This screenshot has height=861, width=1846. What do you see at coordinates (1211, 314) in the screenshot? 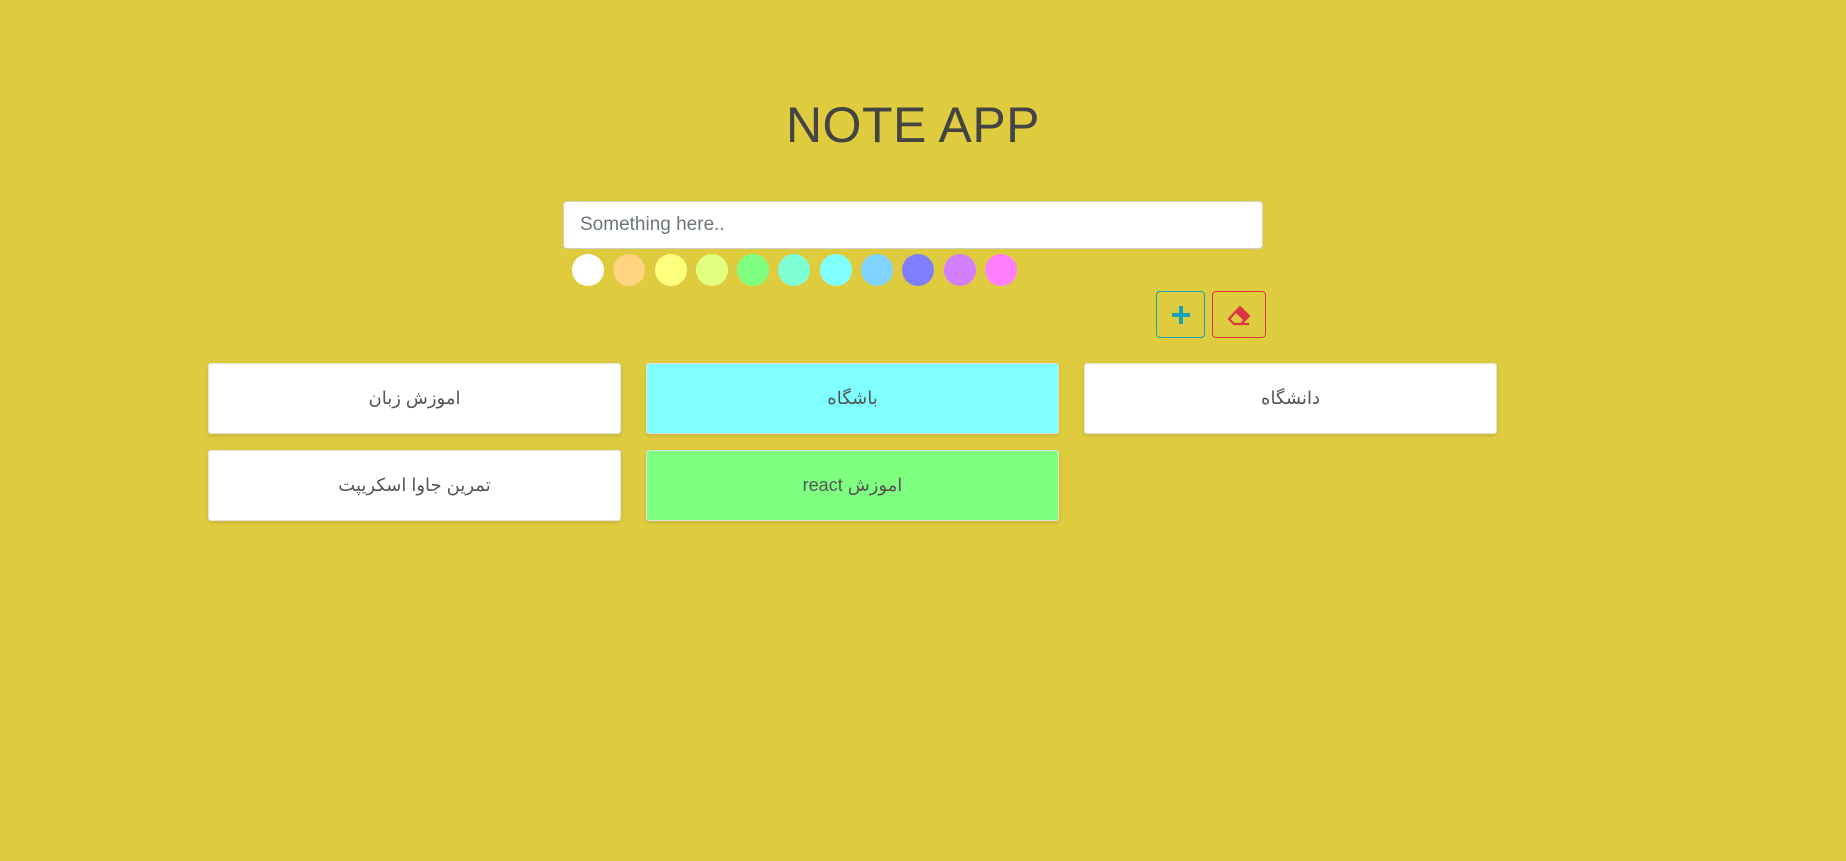
I see `action-buttons` at bounding box center [1211, 314].